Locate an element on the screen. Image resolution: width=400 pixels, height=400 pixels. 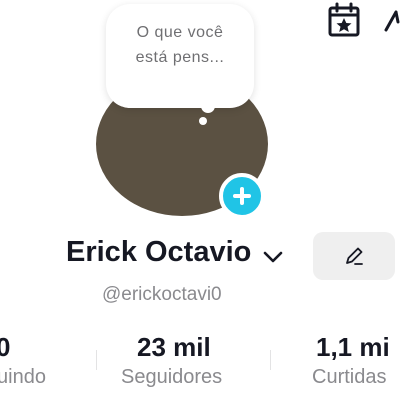
likes-label: Curtidas is located at coordinates (349, 377).